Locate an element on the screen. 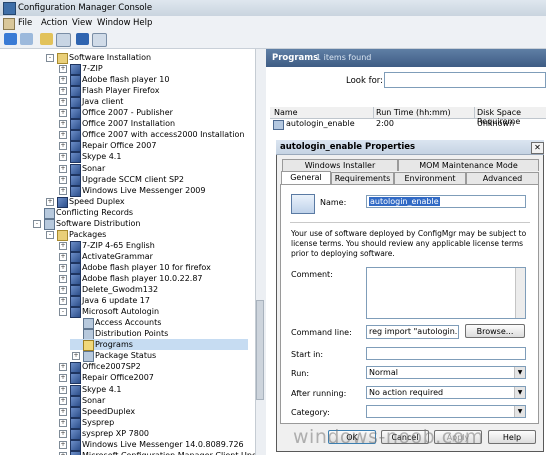 The image size is (546, 455). tree-item: + Adobe flash player 10.0.22.87 is located at coordinates (152, 279).